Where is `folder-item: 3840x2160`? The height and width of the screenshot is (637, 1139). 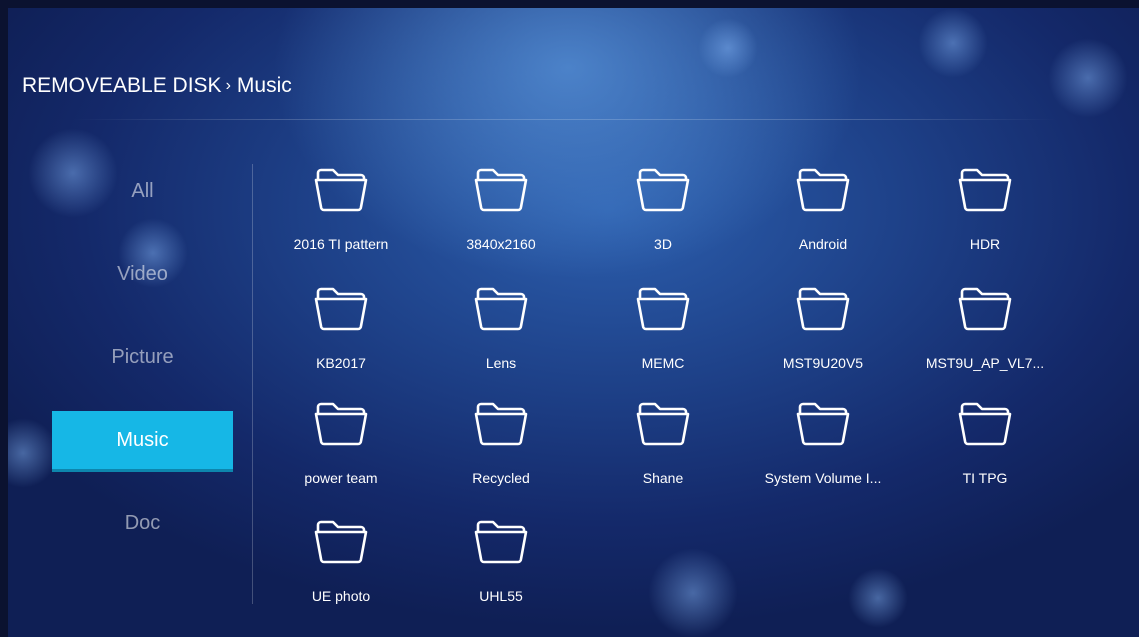 folder-item: 3840x2160 is located at coordinates (501, 221).